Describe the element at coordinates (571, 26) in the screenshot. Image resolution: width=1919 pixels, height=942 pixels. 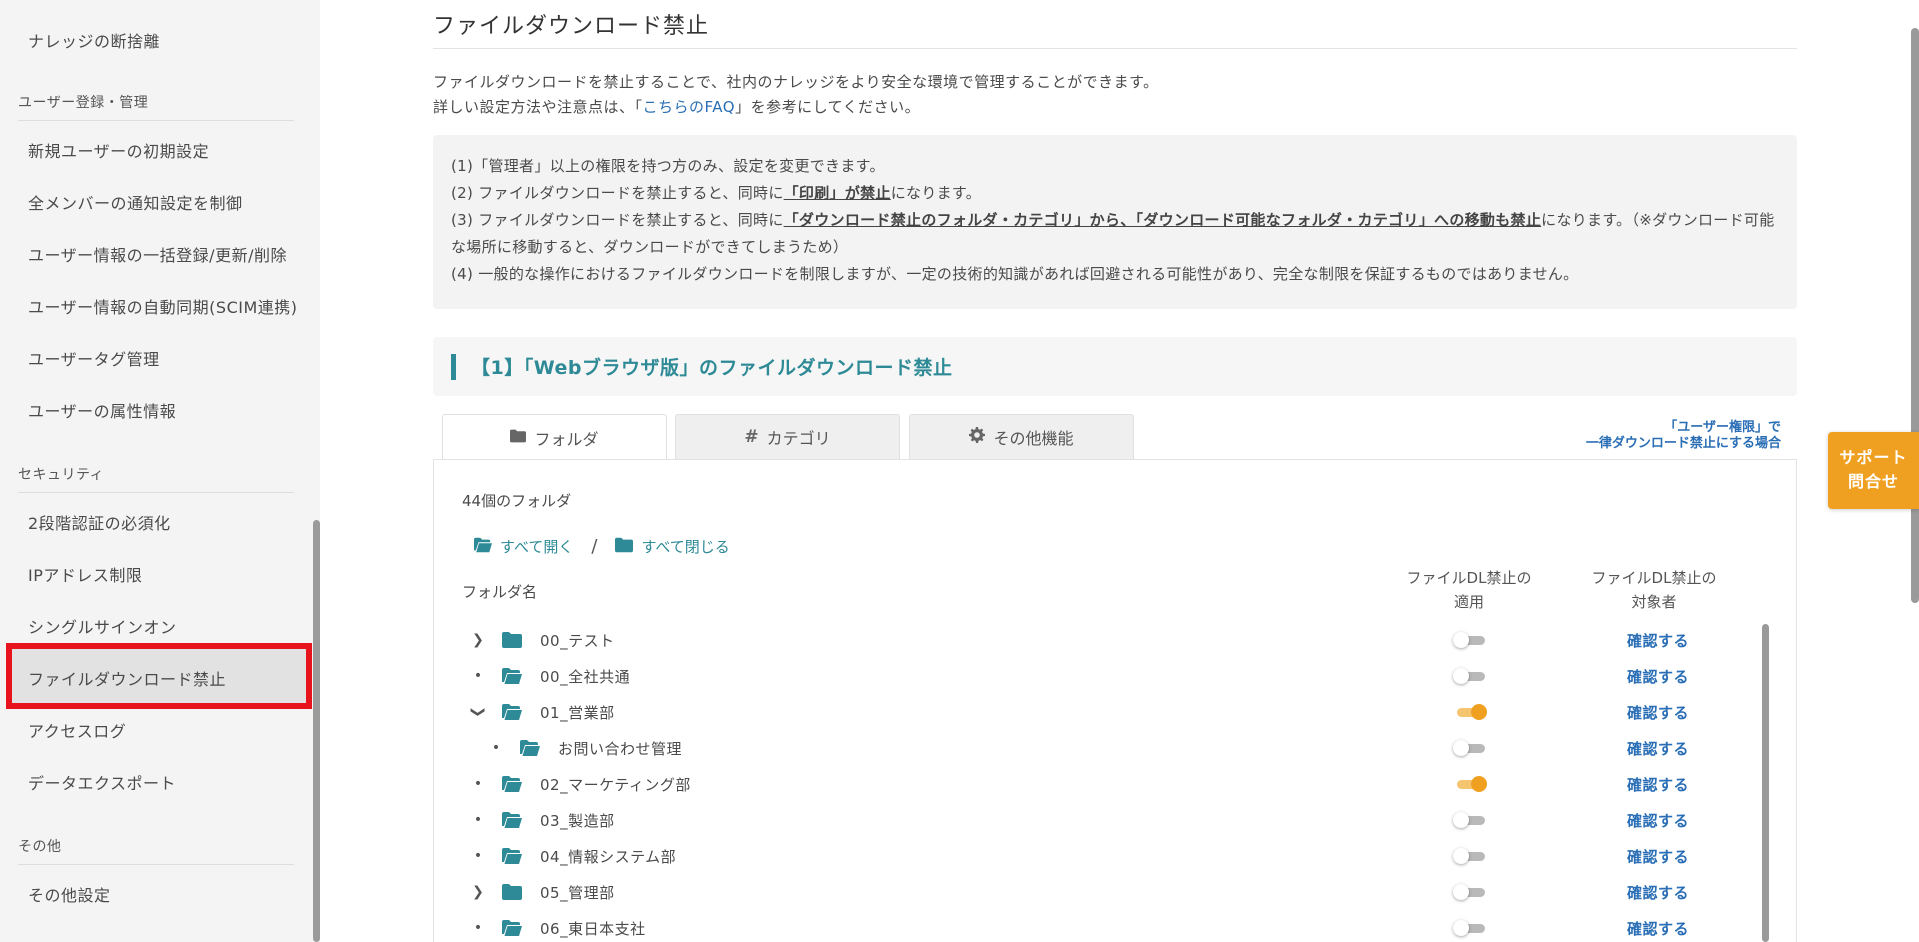
I see `page-title: ファイルダウンロード禁止` at that location.